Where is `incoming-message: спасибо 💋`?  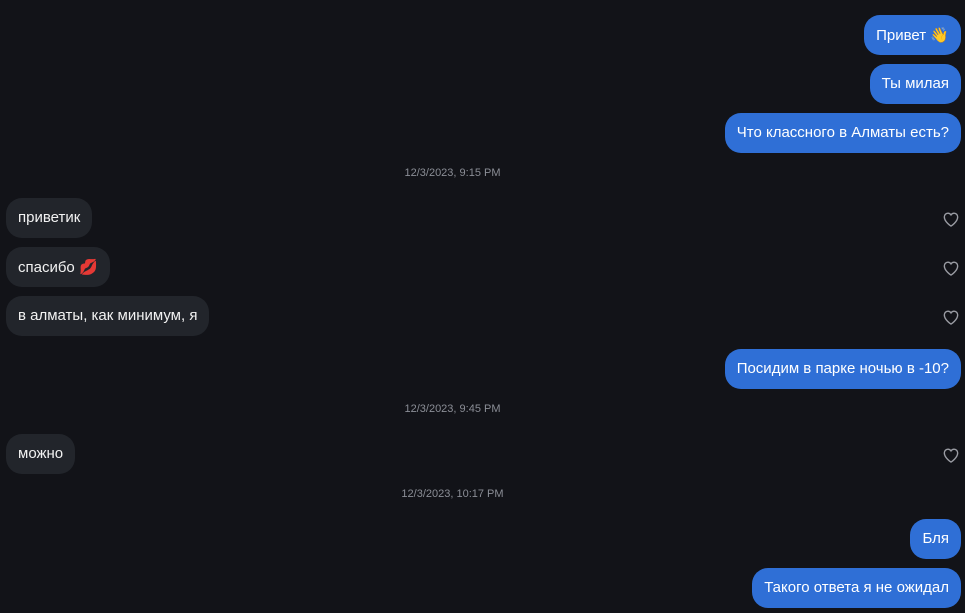
incoming-message: спасибо 💋 is located at coordinates (58, 267).